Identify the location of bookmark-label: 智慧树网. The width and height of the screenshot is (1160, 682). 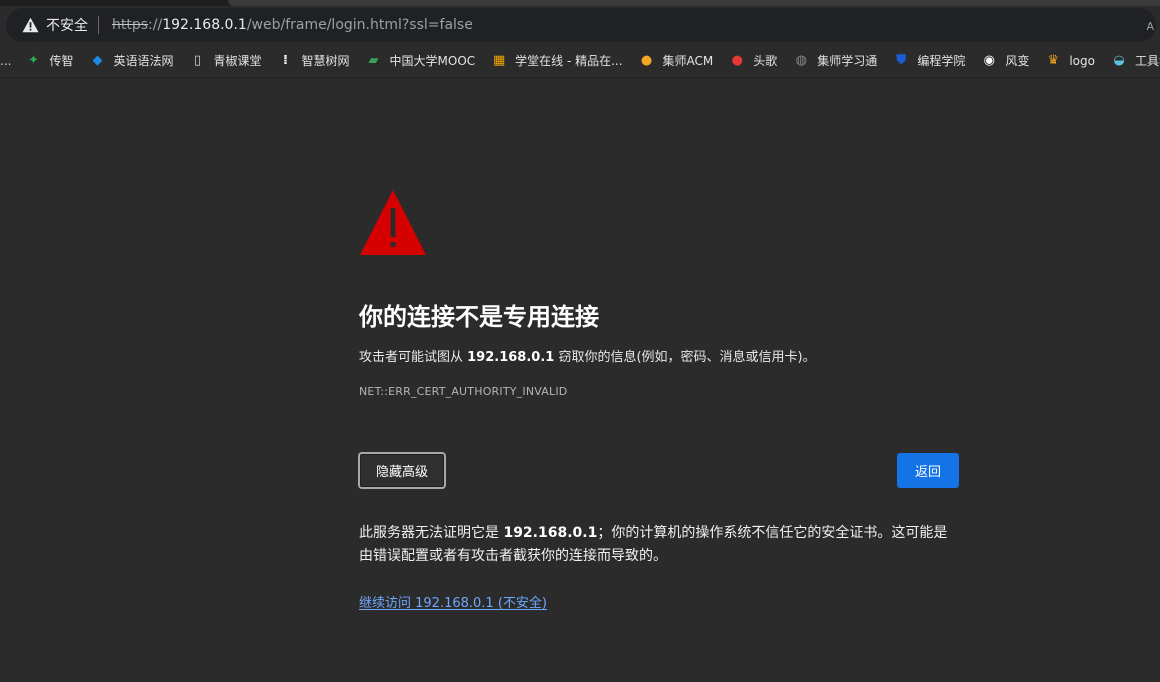
(325, 61).